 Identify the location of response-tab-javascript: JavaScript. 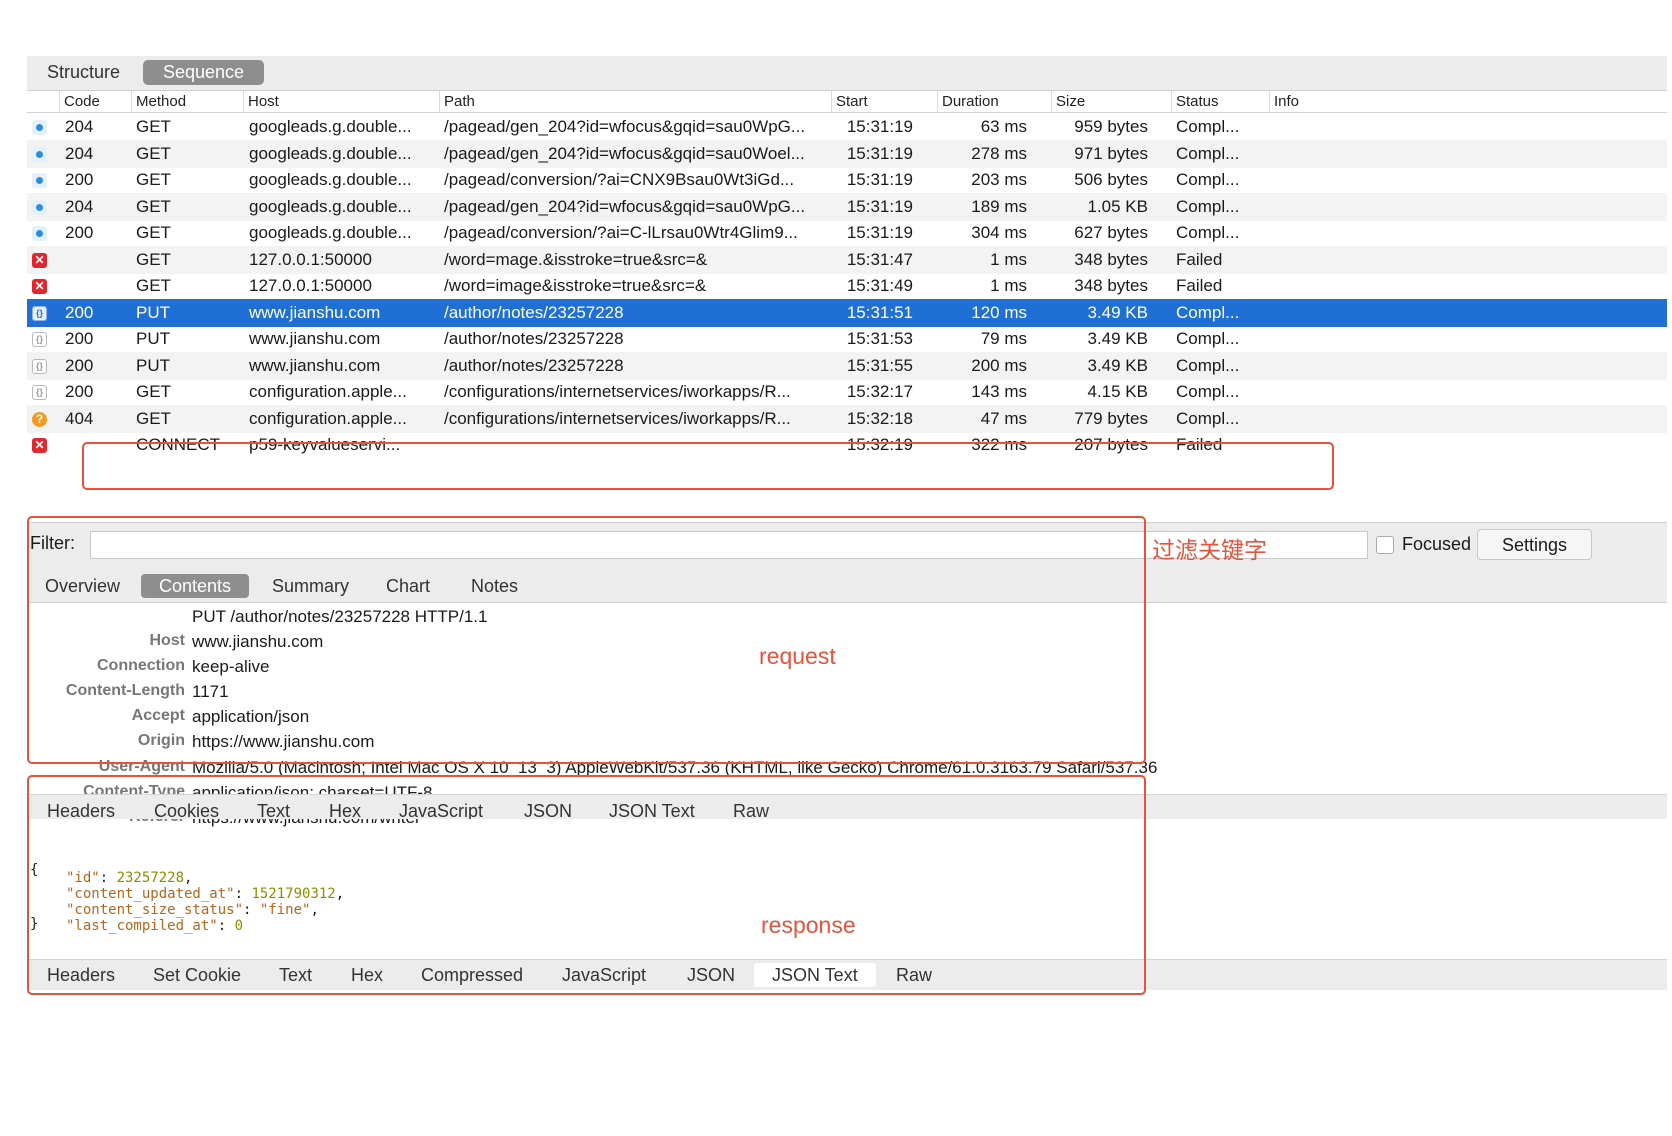
(604, 975).